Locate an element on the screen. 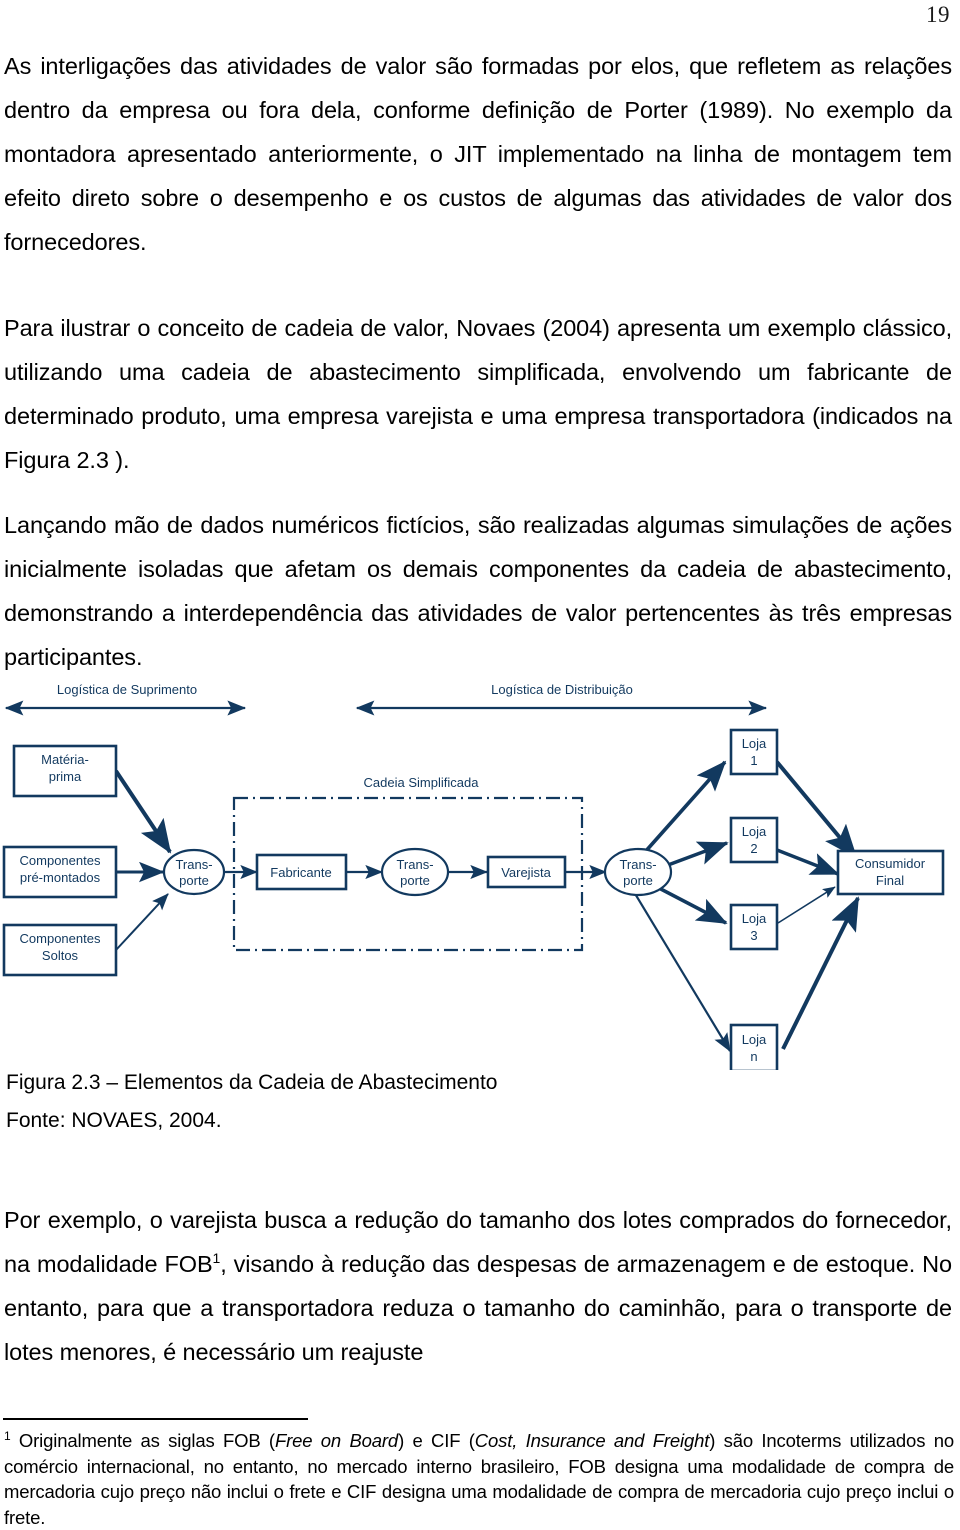  axis-distribution-label: Logística de Distribuição is located at coordinates (562, 689).